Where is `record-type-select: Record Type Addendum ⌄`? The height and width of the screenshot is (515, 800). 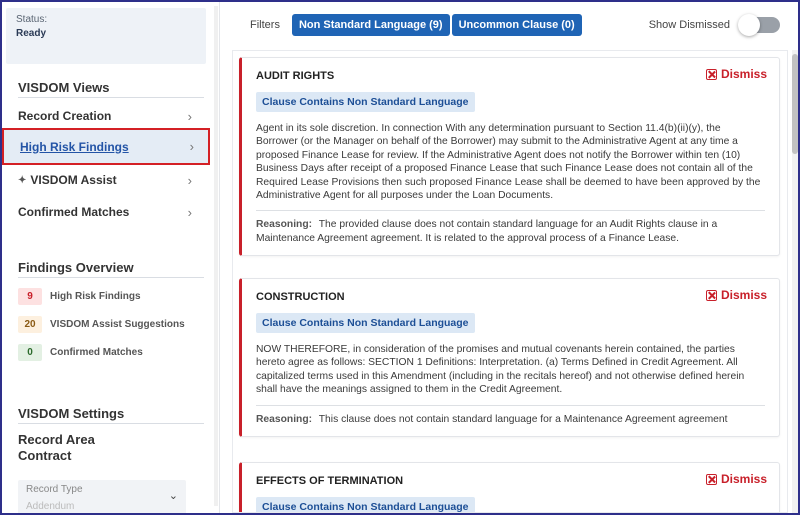 record-type-select: Record Type Addendum ⌄ is located at coordinates (102, 496).